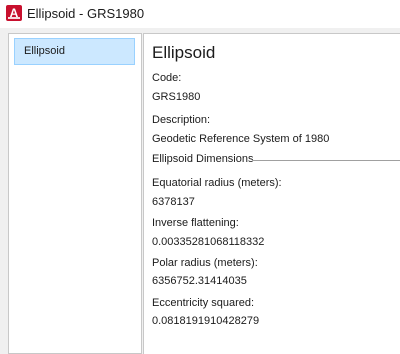 The image size is (400, 354). I want to click on equatorial-radius-label: Equatorial radius (meters):, so click(217, 183).